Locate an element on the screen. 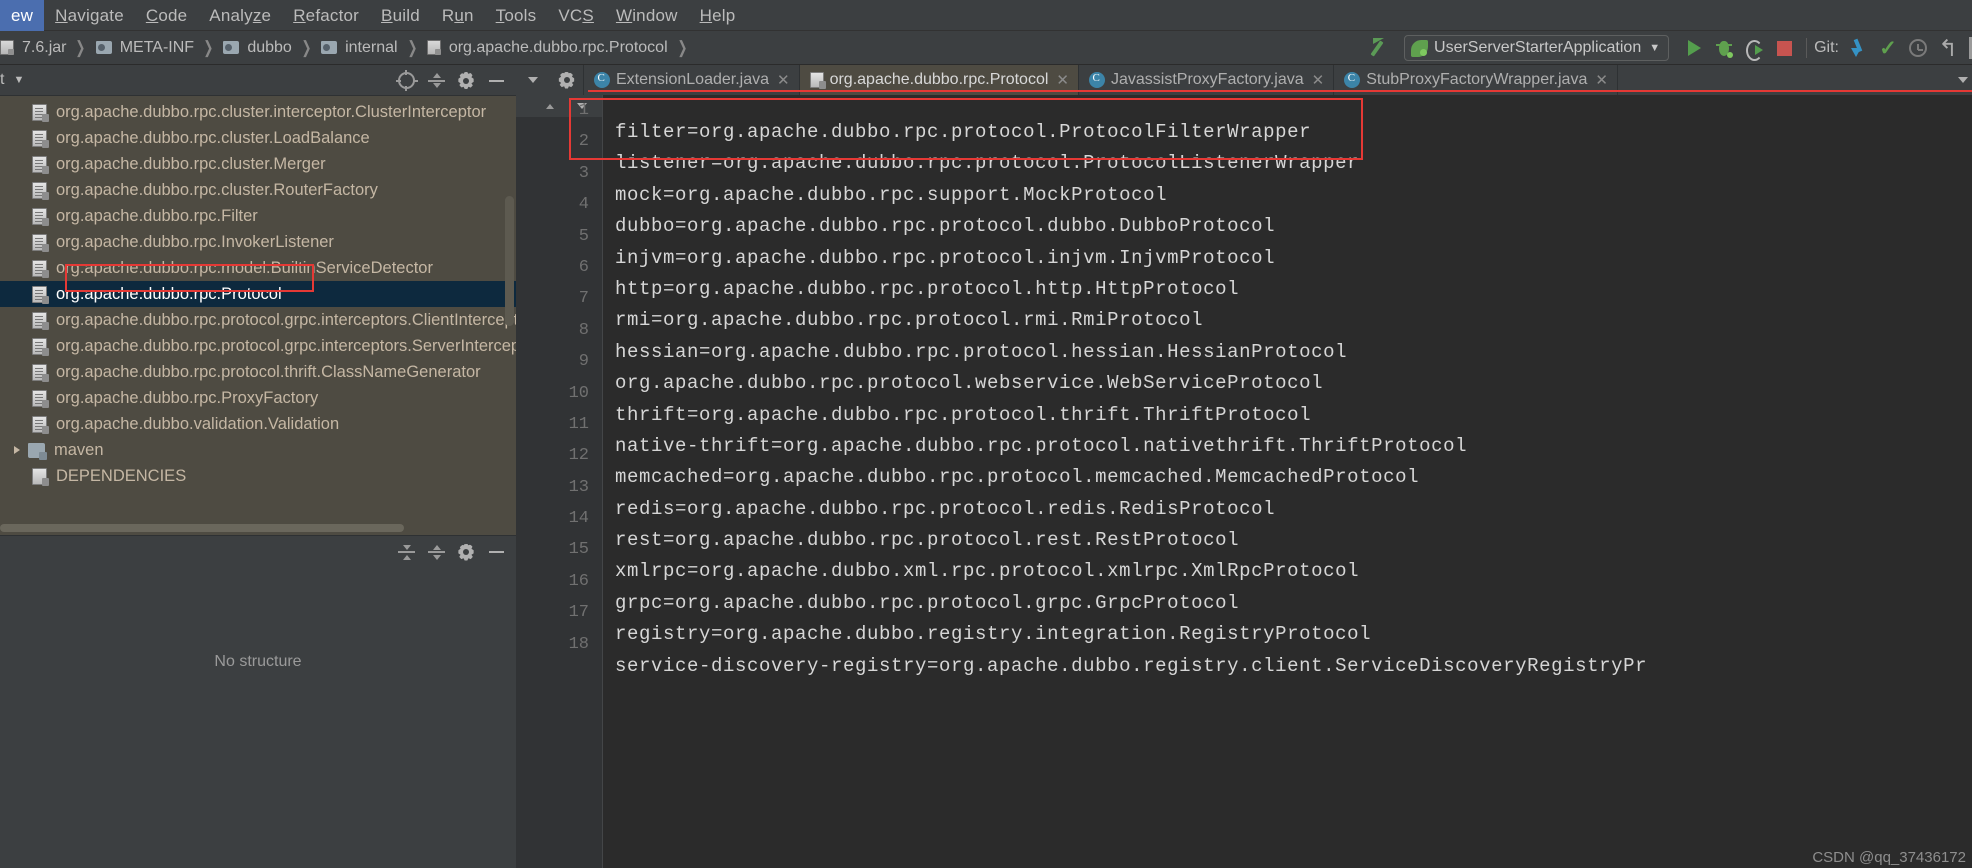  line-number: 6 is located at coordinates (583, 267).